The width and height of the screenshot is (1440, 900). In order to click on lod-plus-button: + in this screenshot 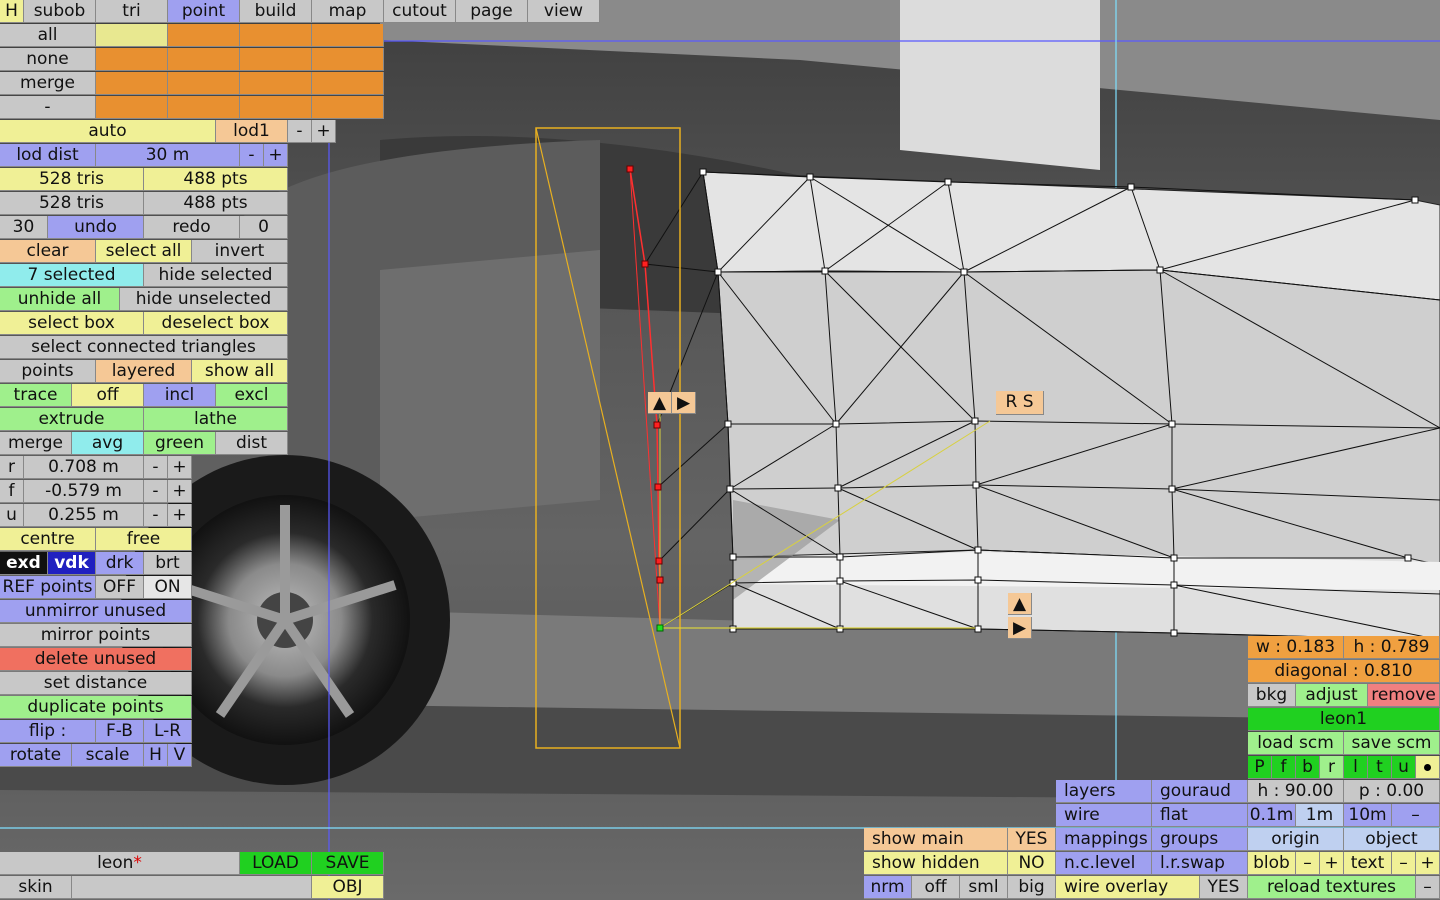, I will do `click(324, 131)`.